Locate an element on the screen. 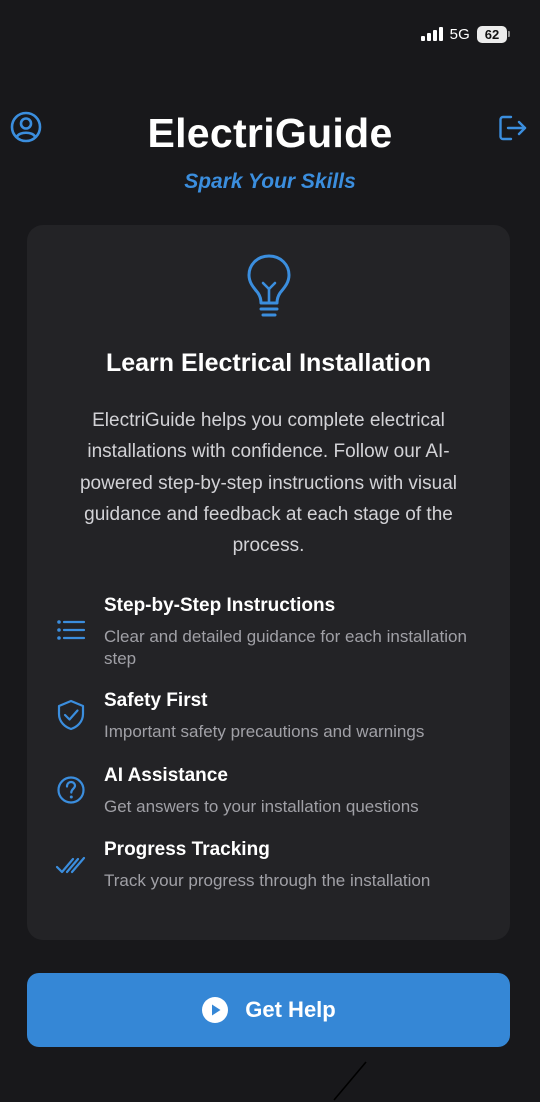 The image size is (540, 1102). signal-bars-icon is located at coordinates (431, 34).